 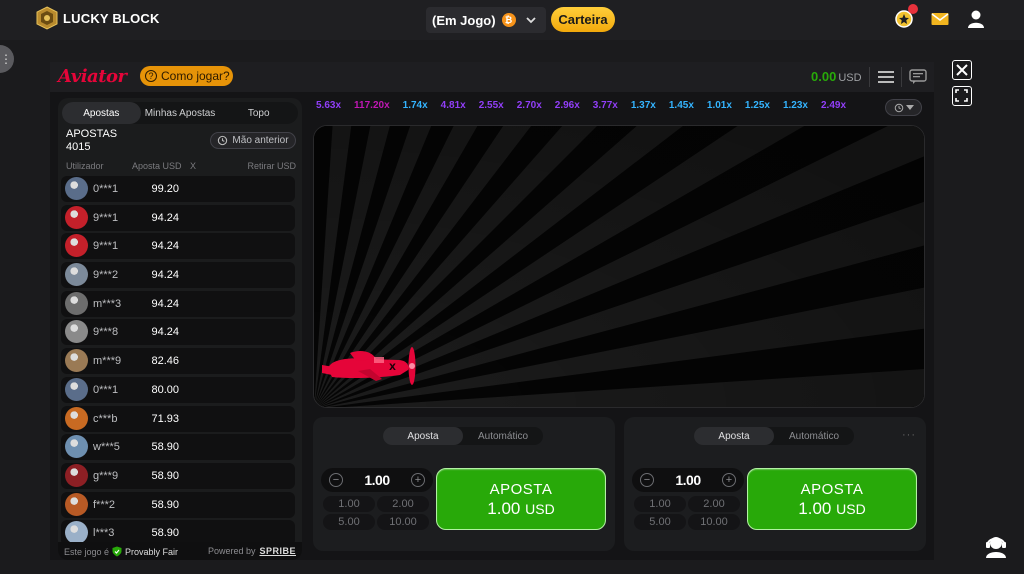 I want to click on multiplier-chip: 1.45x, so click(x=681, y=105).